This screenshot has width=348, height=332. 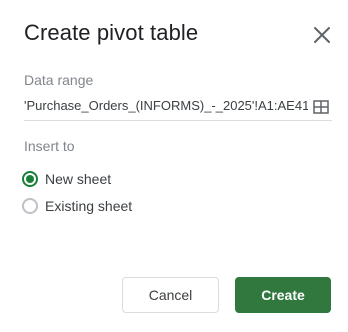 What do you see at coordinates (89, 206) in the screenshot?
I see `existing-sheet-label: Existing sheet` at bounding box center [89, 206].